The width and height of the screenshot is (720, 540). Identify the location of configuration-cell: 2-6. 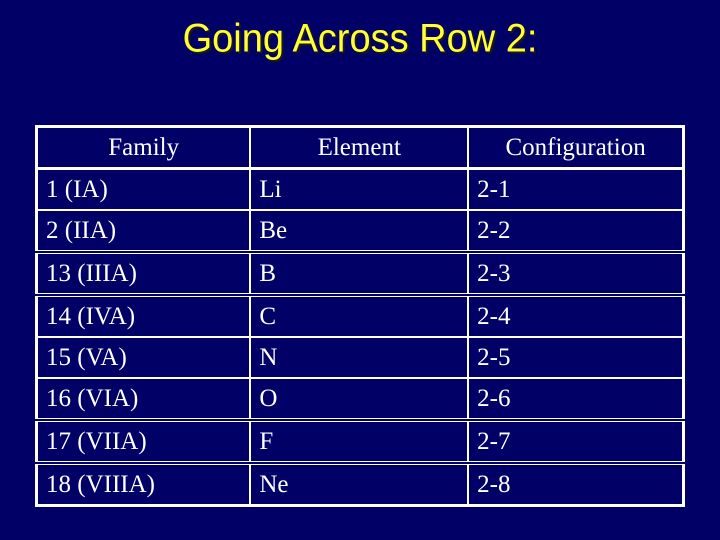
(576, 398).